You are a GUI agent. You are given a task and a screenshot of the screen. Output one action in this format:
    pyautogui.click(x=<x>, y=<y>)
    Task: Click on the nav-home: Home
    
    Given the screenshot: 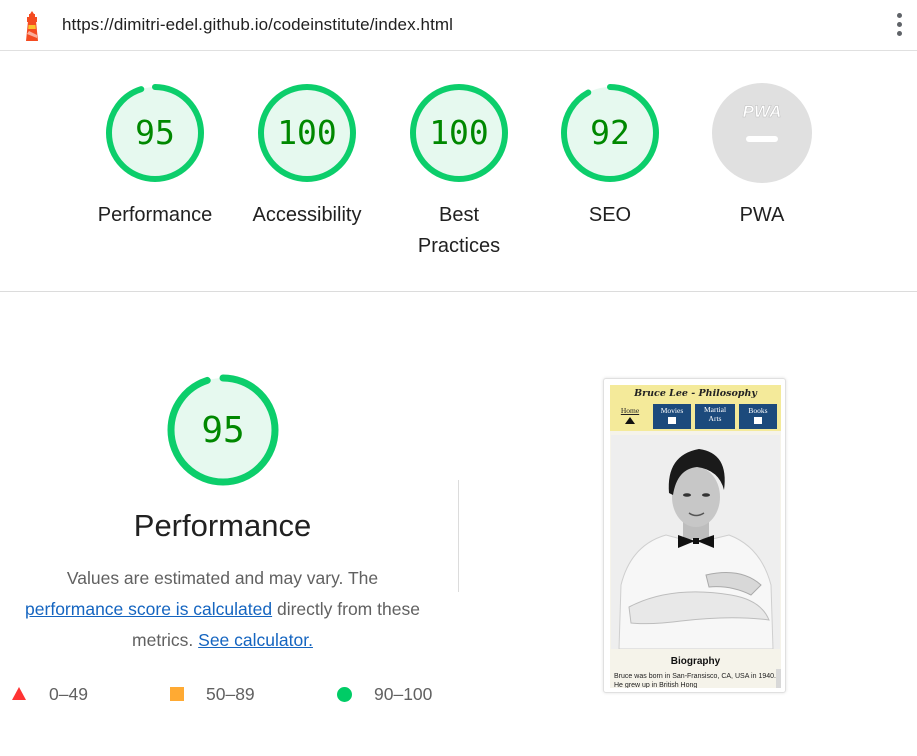 What is the action you would take?
    pyautogui.click(x=630, y=416)
    